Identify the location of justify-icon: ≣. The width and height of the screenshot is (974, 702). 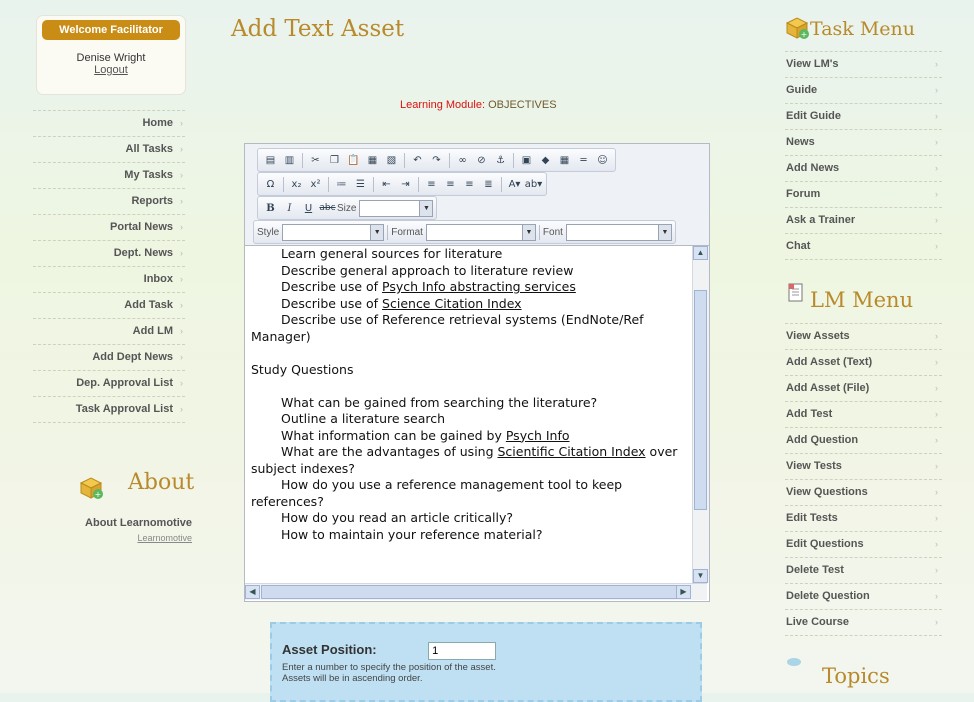
(488, 184).